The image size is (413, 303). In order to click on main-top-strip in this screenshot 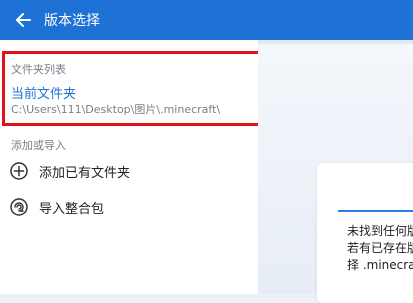, I will do `click(335, 42)`.